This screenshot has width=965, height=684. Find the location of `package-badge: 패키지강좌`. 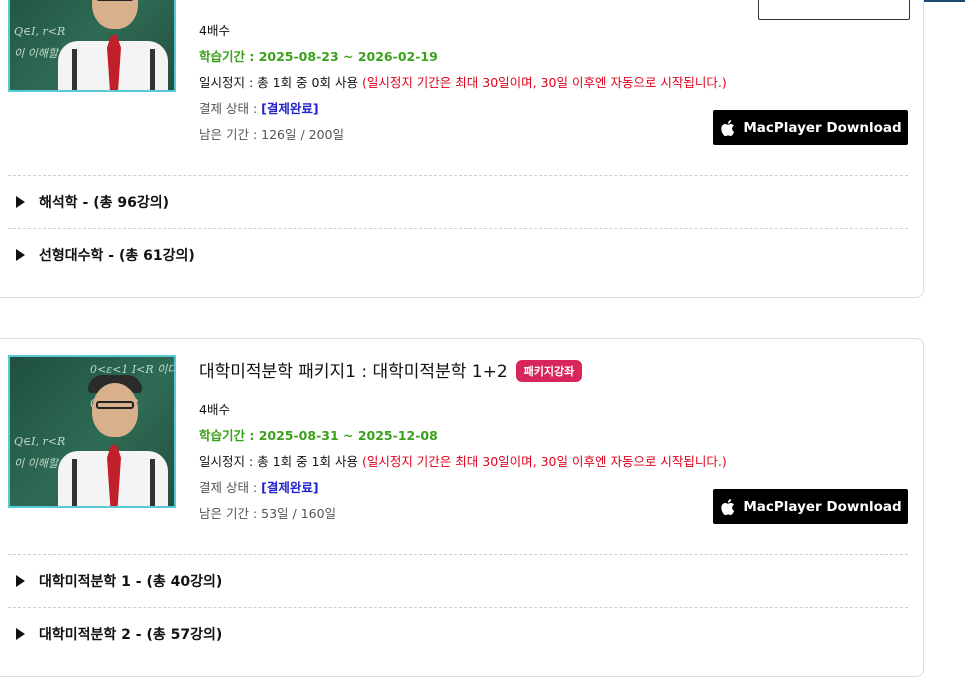

package-badge: 패키지강좌 is located at coordinates (549, 371).